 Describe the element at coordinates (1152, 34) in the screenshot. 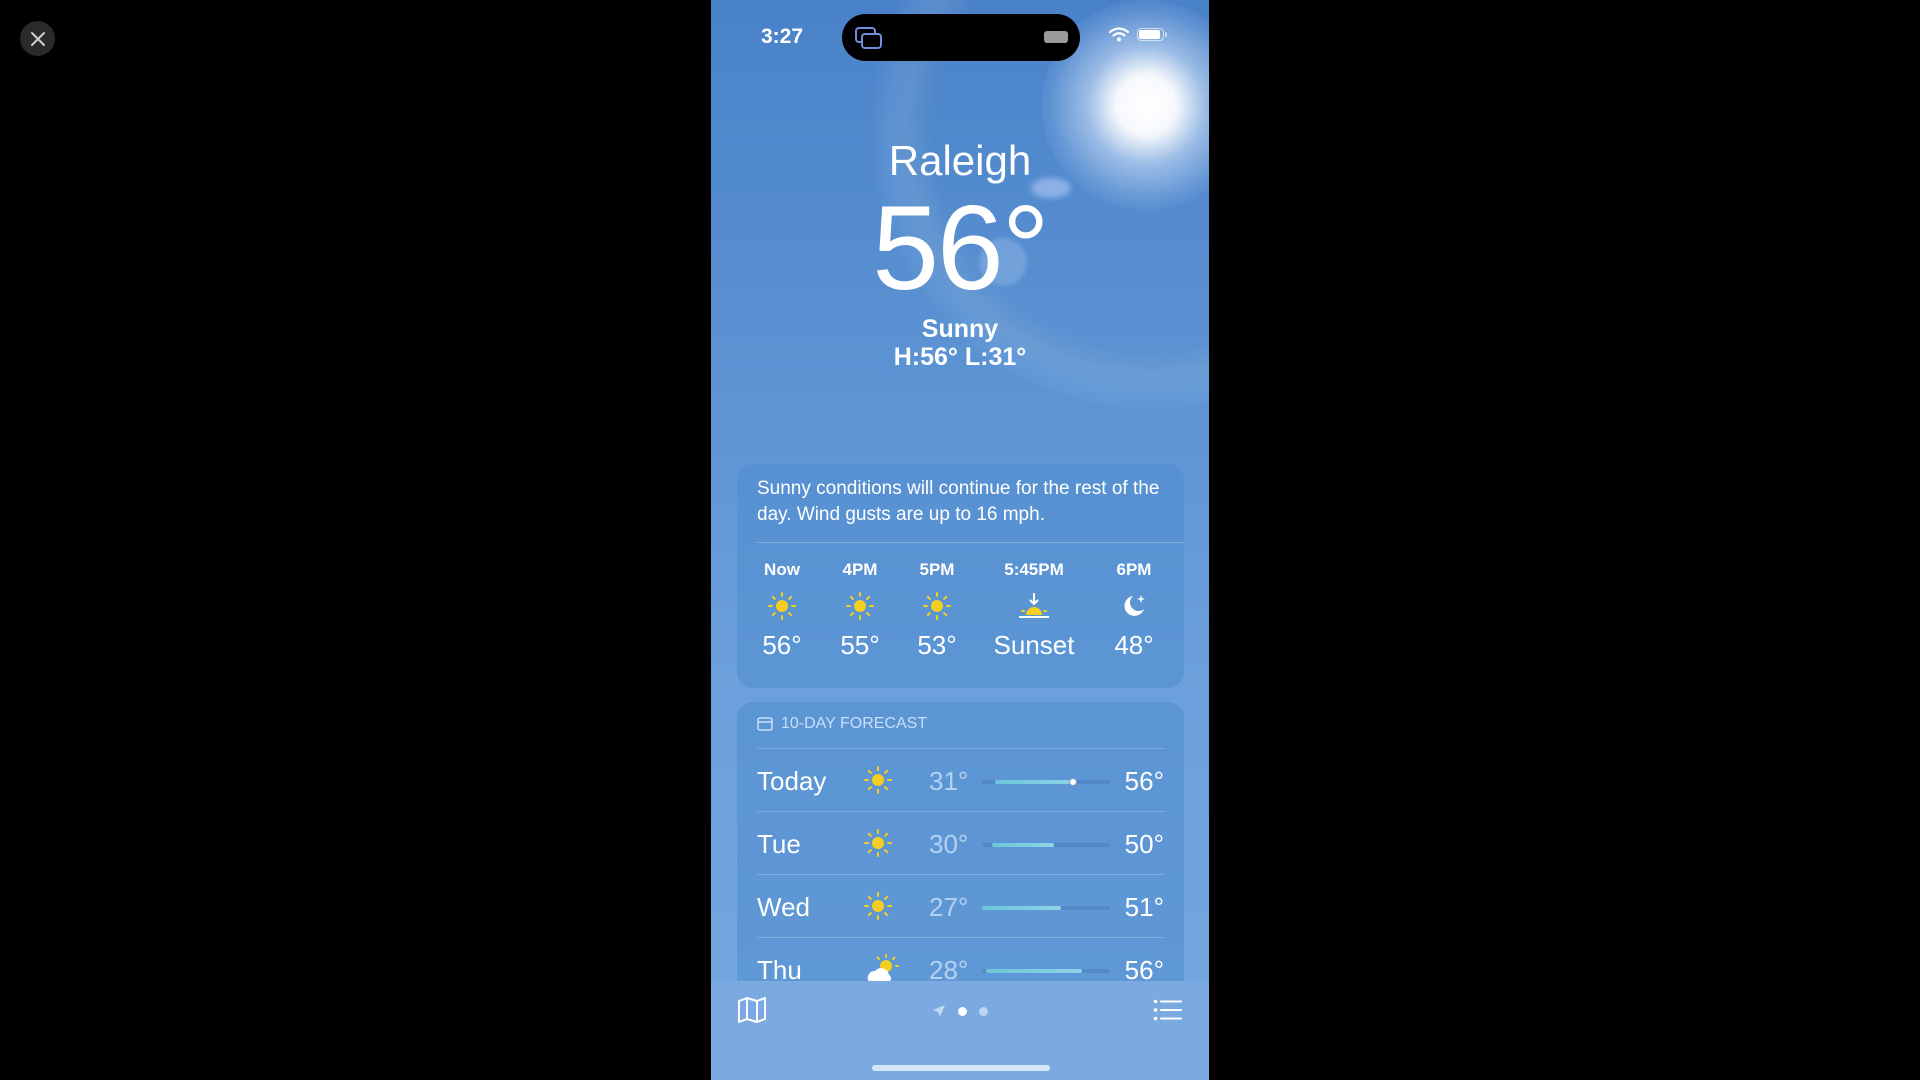

I see `battery-icon` at that location.